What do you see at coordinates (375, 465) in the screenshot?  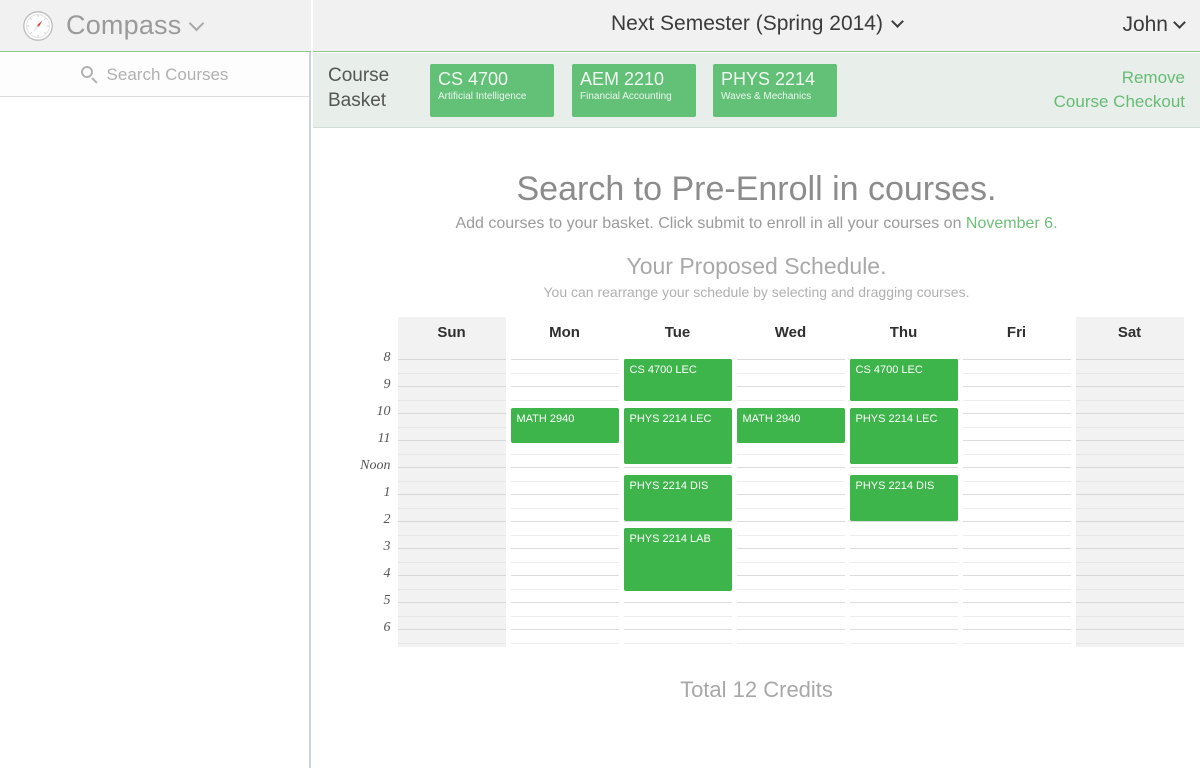 I see `time-label: Noon` at bounding box center [375, 465].